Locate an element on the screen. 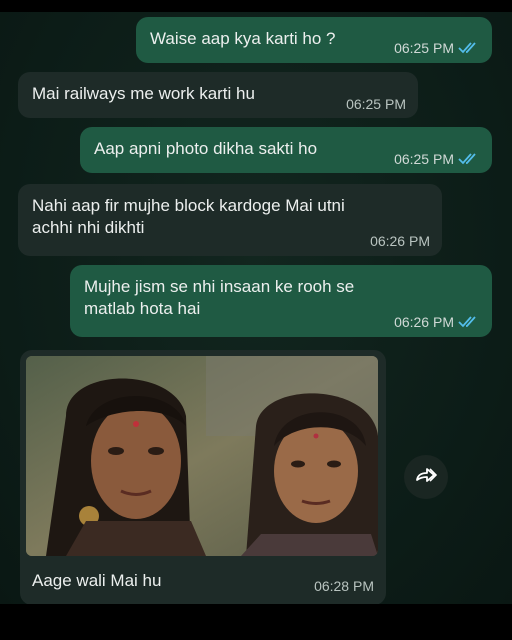  bottom-bar is located at coordinates (256, 622).